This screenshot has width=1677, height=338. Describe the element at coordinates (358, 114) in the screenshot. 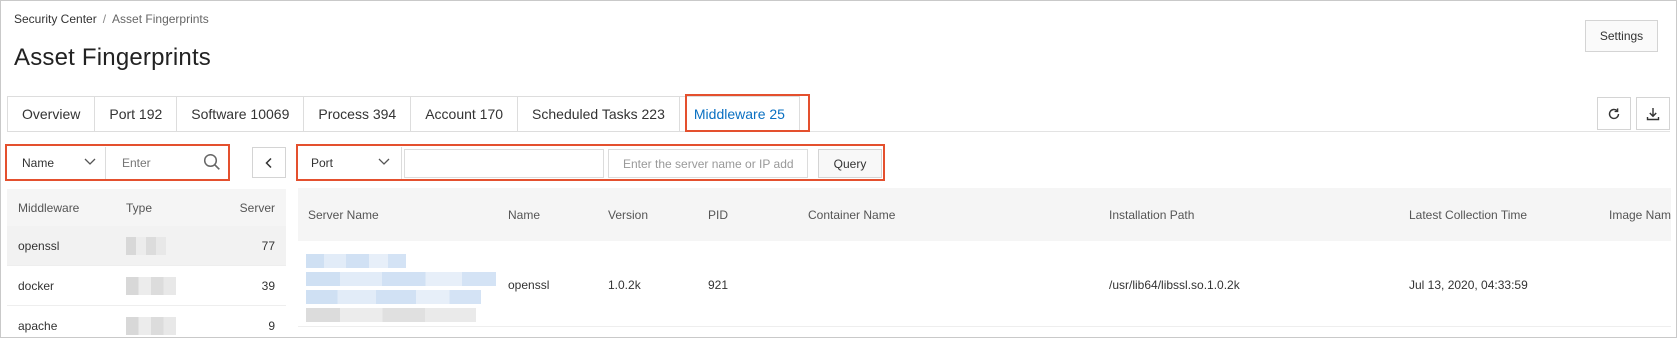

I see `tab-process: Process 394` at that location.